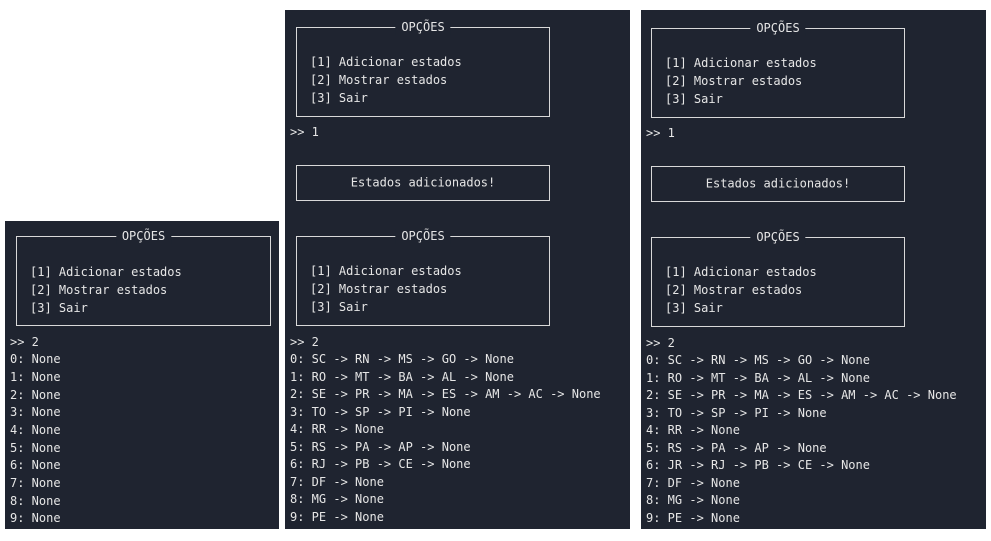 The width and height of the screenshot is (991, 541). I want to click on list-item: 5: None, so click(35, 448).